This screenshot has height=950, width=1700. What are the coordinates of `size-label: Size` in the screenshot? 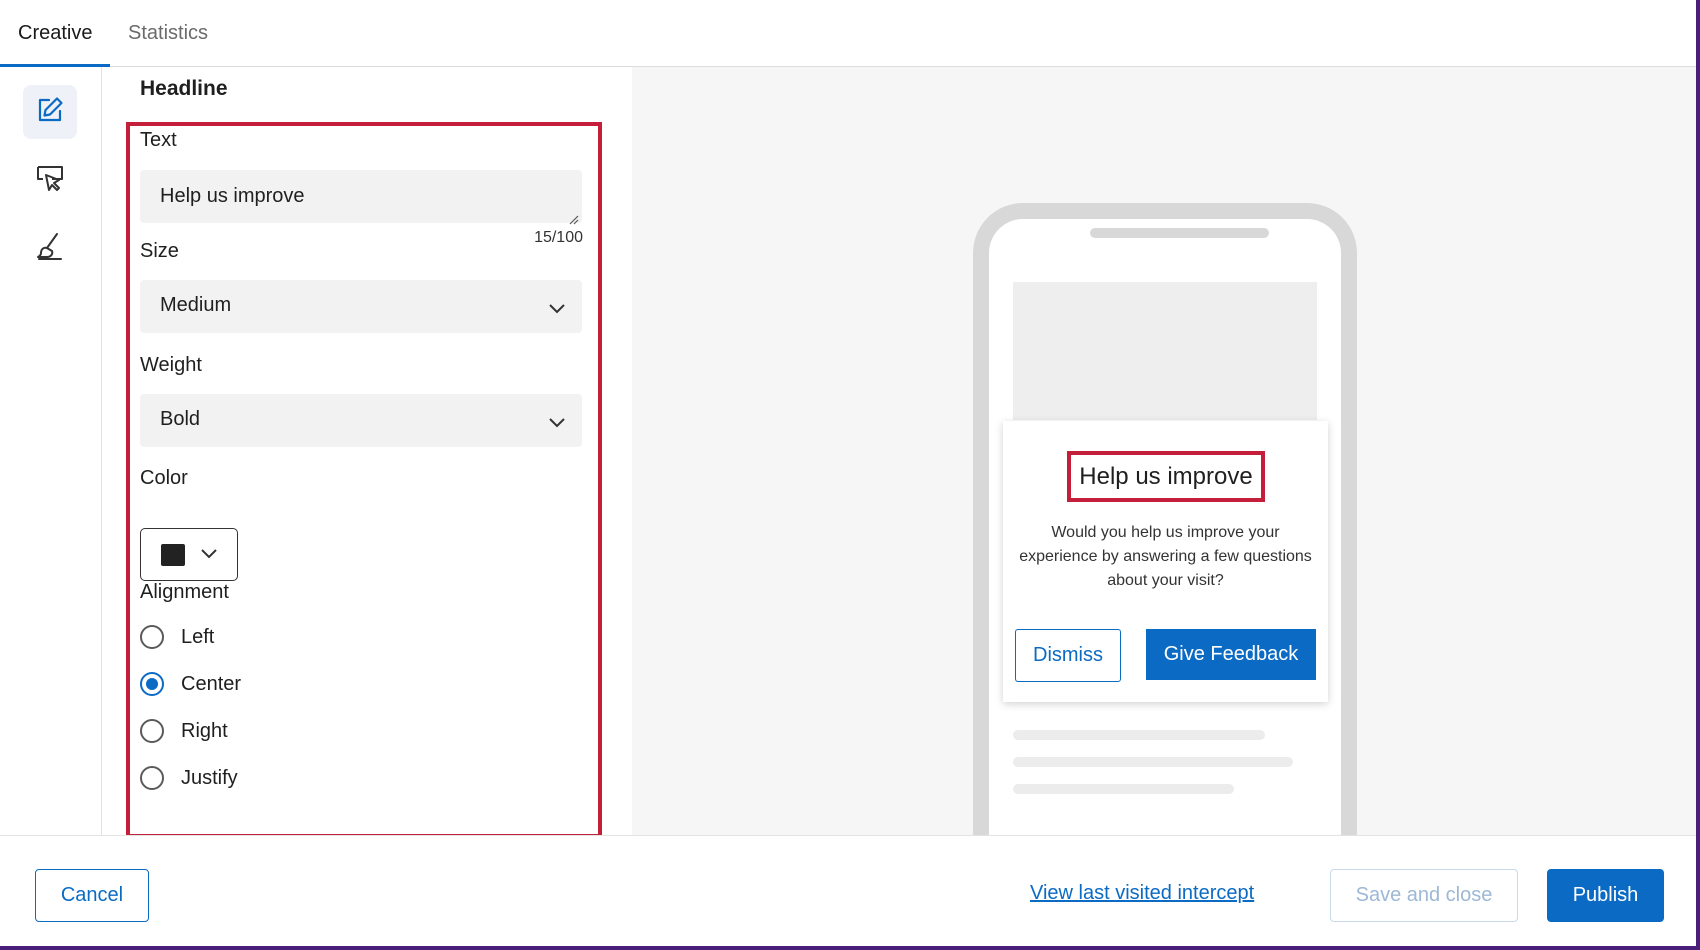 It's located at (159, 251).